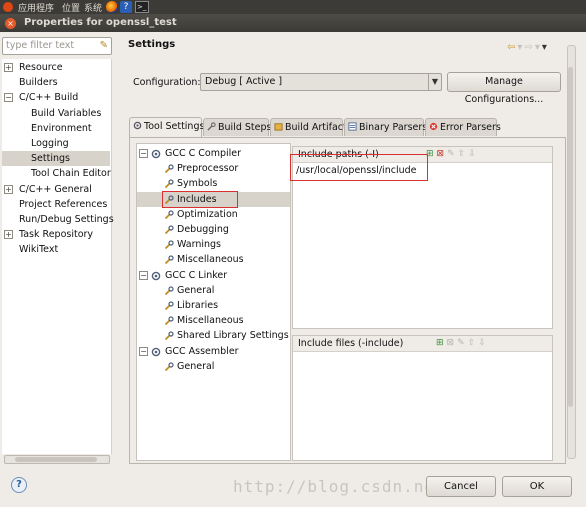  What do you see at coordinates (112, 7) in the screenshot?
I see `firefox-icon` at bounding box center [112, 7].